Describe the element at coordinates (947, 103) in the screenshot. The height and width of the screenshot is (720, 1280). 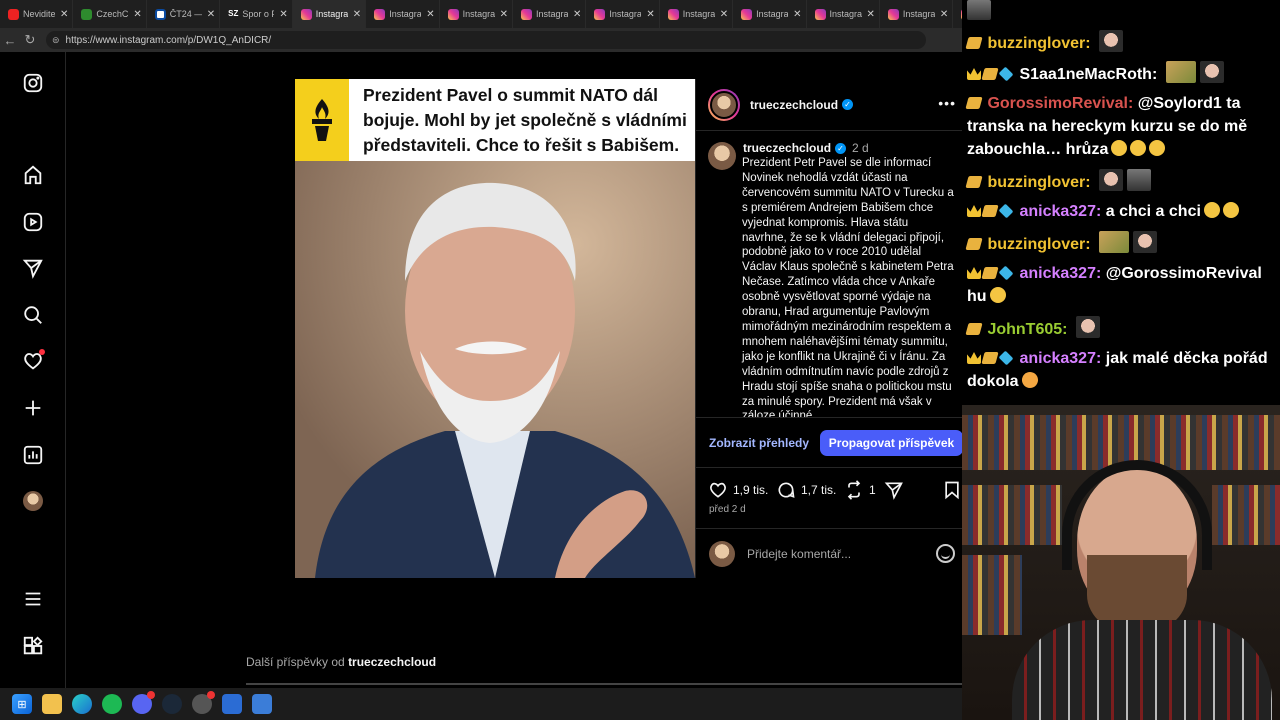
I see `more-options-icon: •••` at that location.